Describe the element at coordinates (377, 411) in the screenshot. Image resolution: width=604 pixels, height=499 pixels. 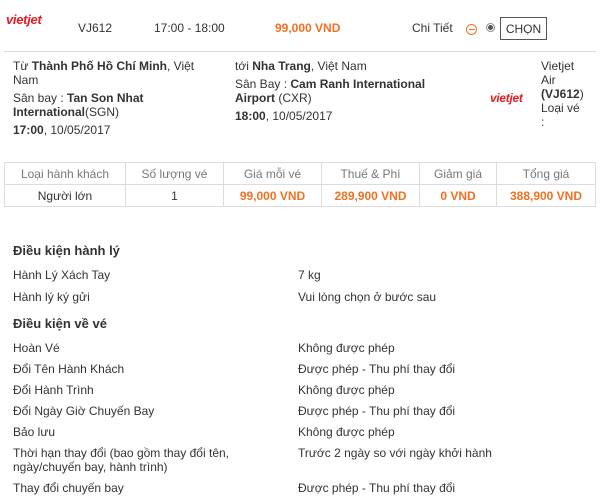
I see `condition-value-date-change: Được phép - Thu phí thay đổi` at that location.